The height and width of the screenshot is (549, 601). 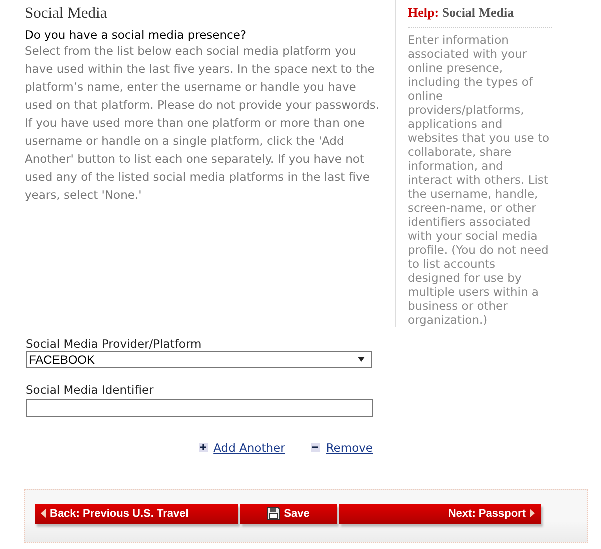 What do you see at coordinates (199, 407) in the screenshot?
I see `identifier-field` at bounding box center [199, 407].